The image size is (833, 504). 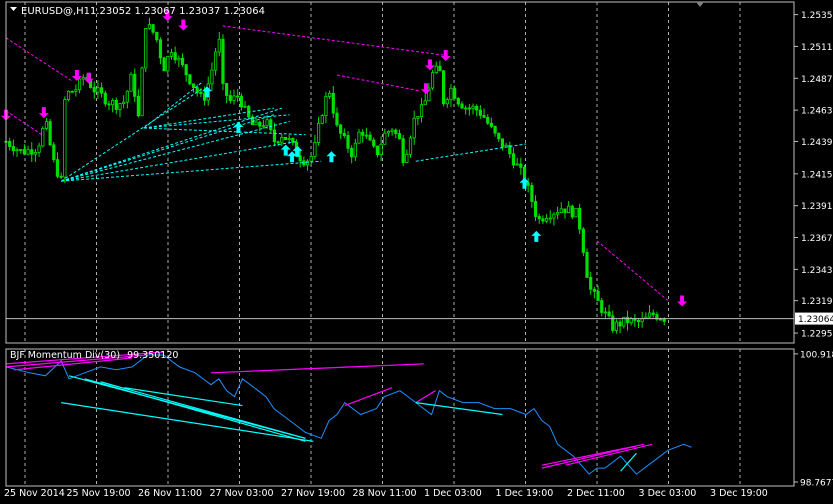 What do you see at coordinates (817, 207) in the screenshot?
I see `y-tick-label: 1.23915` at bounding box center [817, 207].